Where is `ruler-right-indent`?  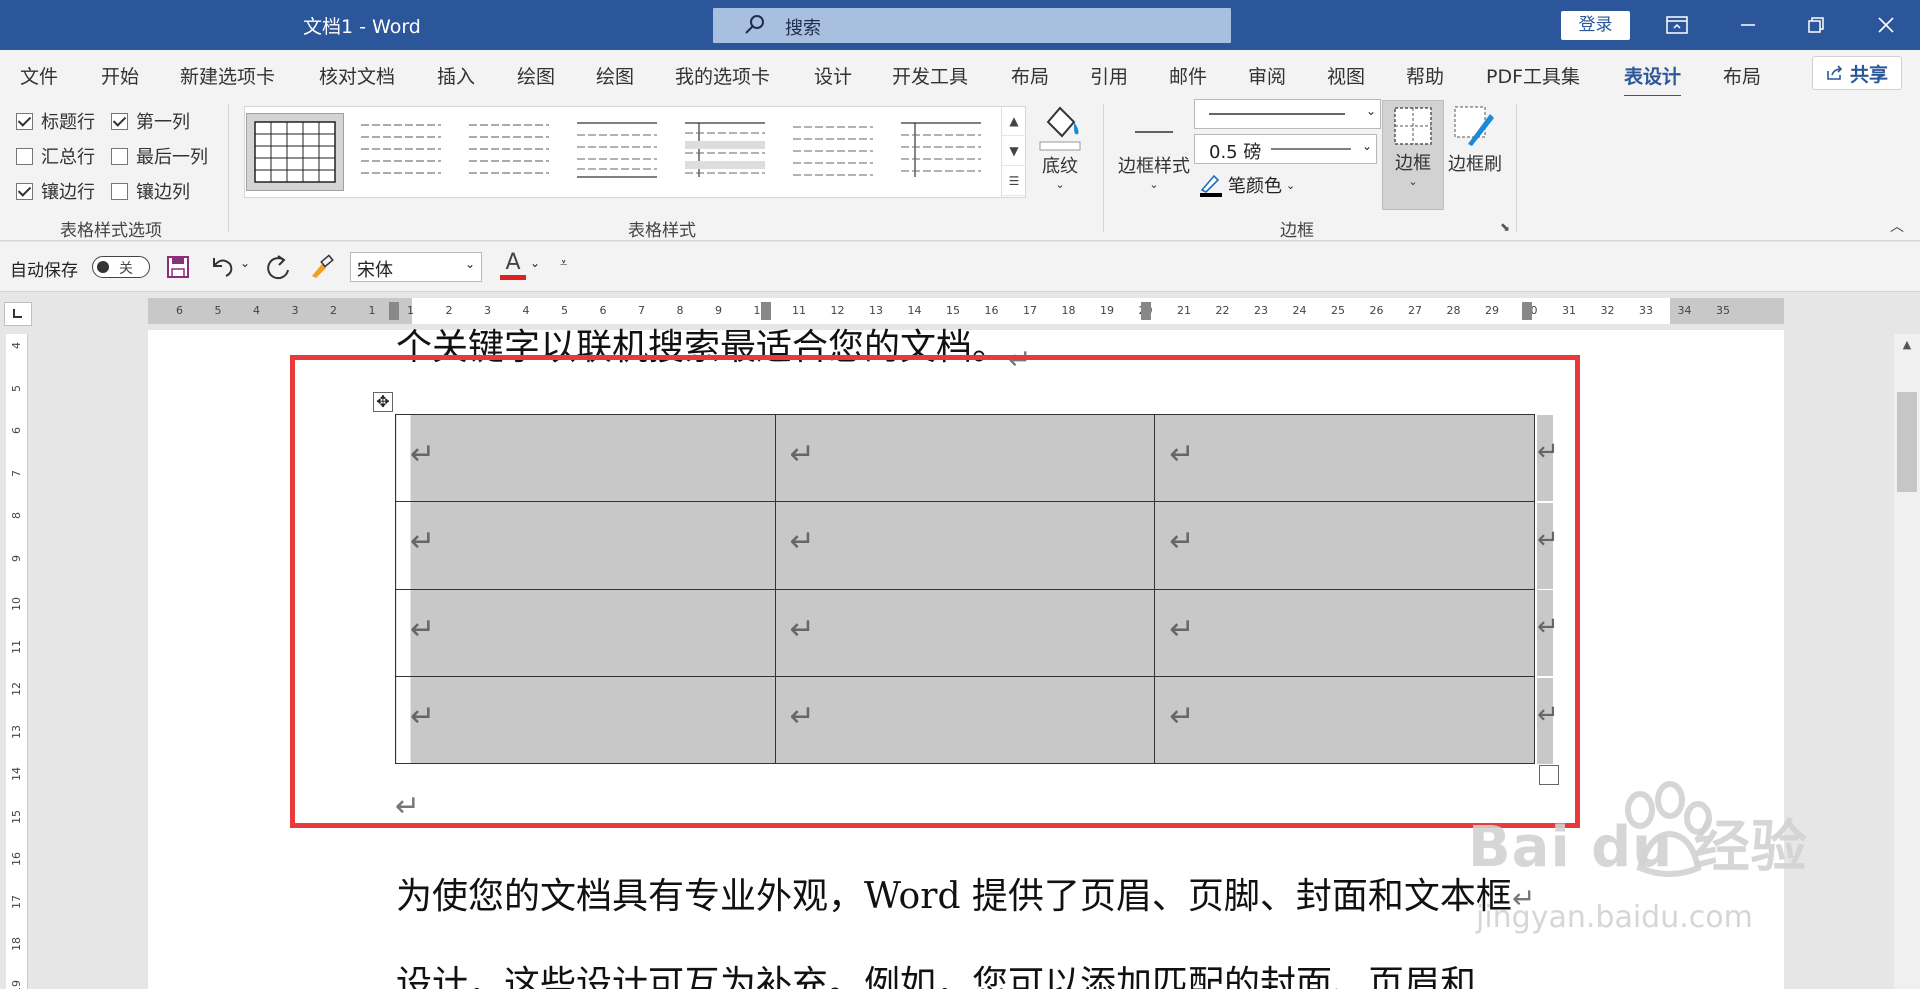 ruler-right-indent is located at coordinates (1527, 311).